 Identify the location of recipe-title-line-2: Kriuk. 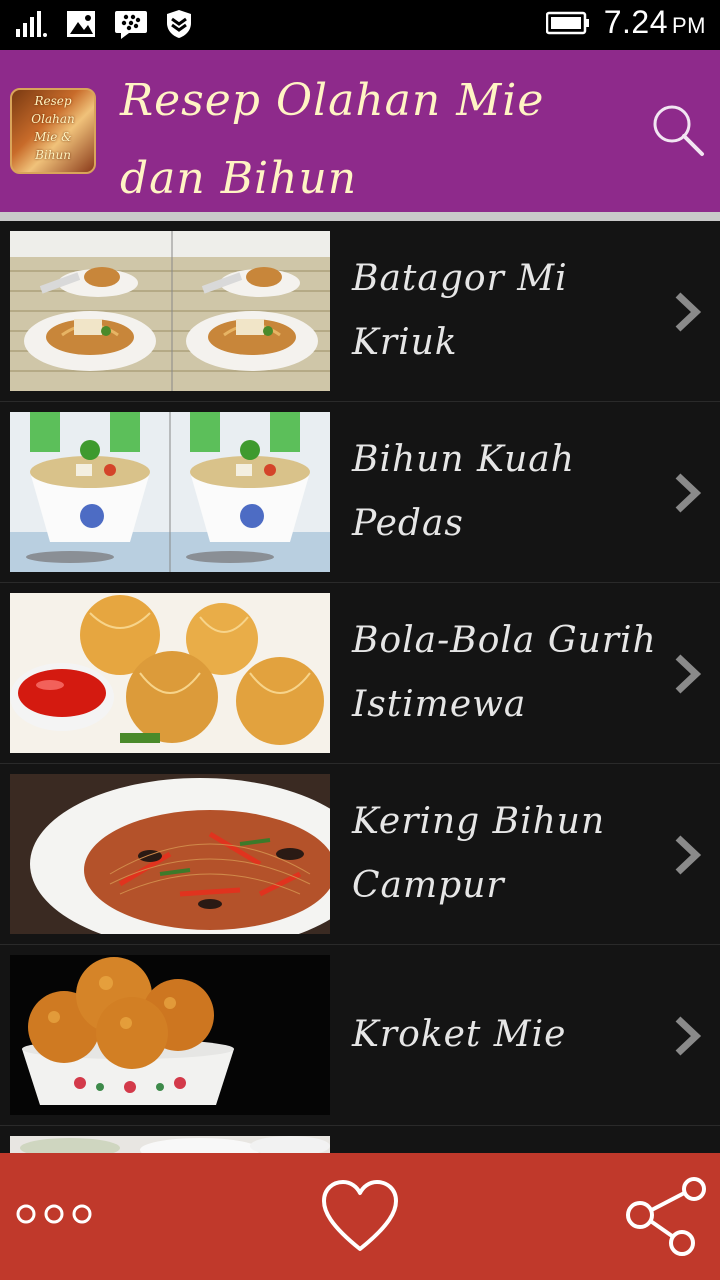
(405, 342).